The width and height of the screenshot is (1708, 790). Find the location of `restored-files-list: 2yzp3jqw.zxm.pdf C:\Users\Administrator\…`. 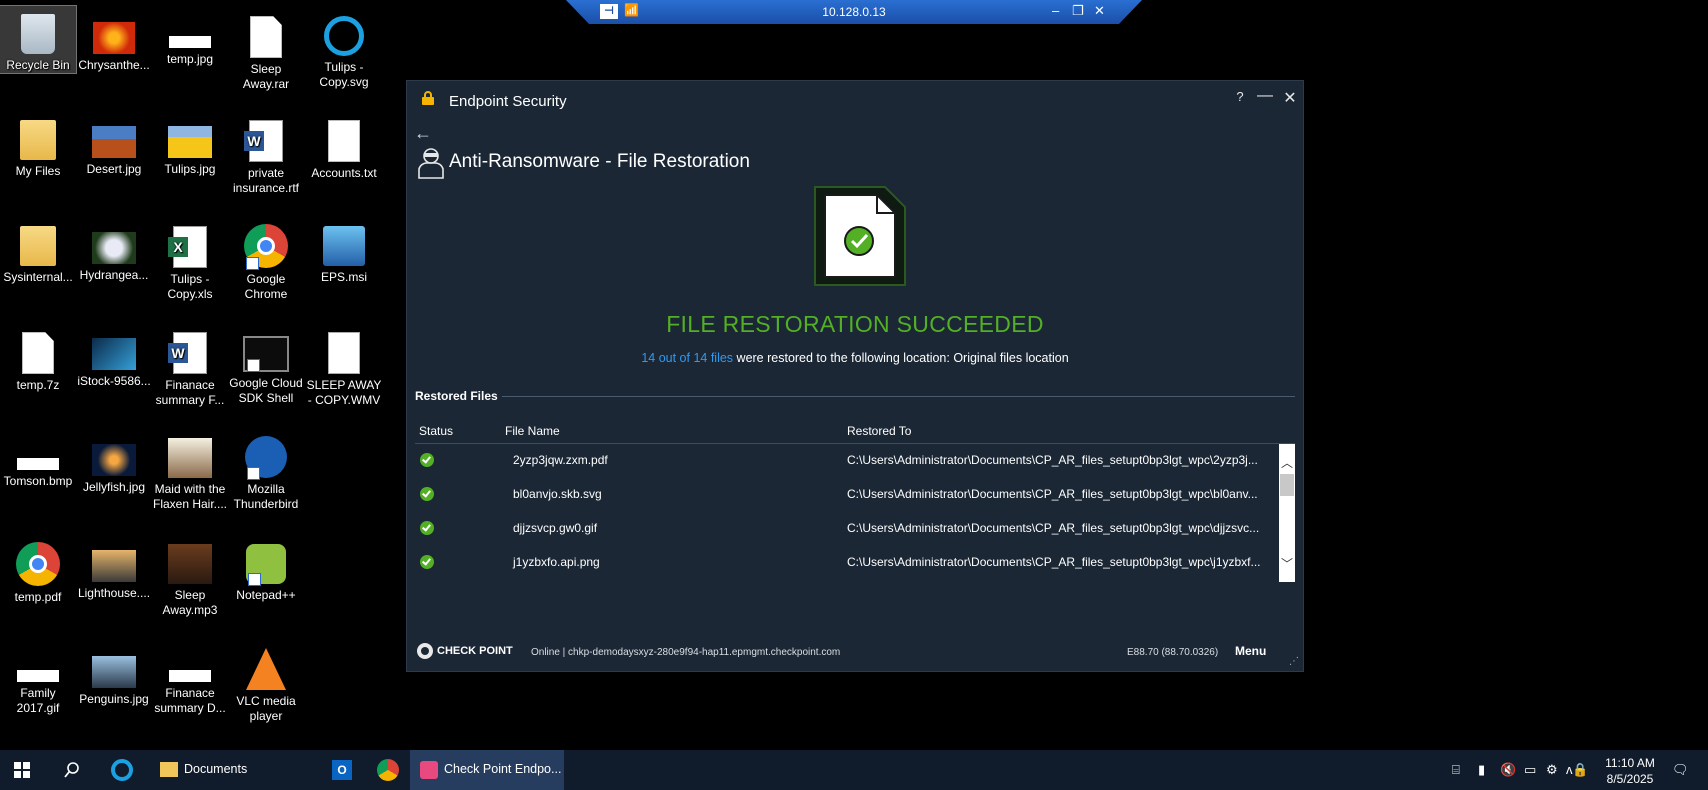

restored-files-list: 2yzp3jqw.zxm.pdf C:\Users\Administrator\… is located at coordinates (846, 513).